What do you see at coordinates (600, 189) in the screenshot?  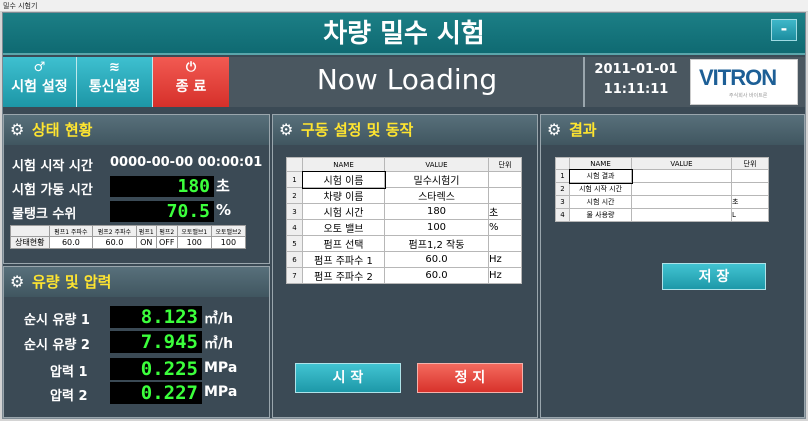 I see `grid-name-cell: 시험 시작 시간` at bounding box center [600, 189].